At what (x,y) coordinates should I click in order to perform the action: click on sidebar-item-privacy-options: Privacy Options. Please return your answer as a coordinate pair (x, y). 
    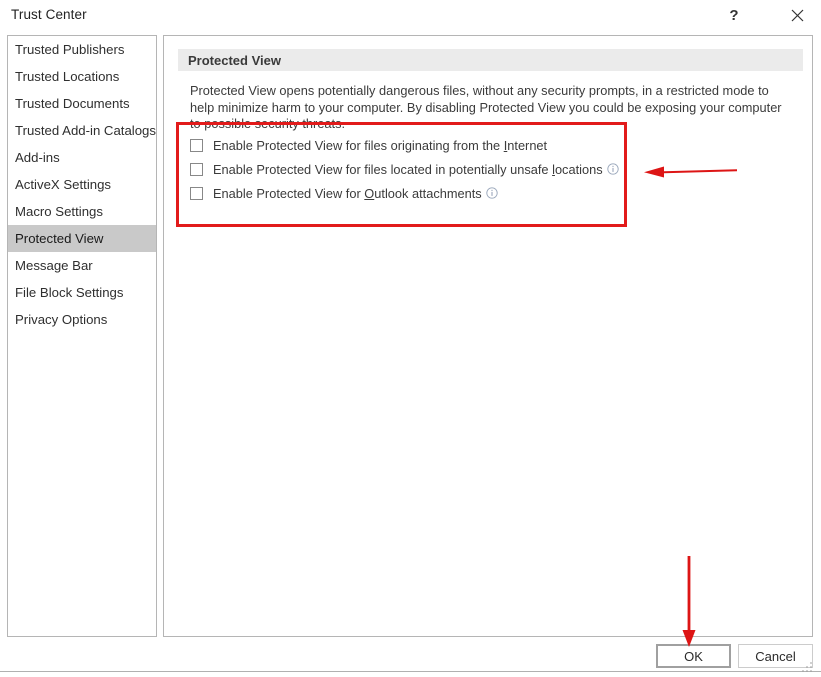
    Looking at the image, I should click on (82, 319).